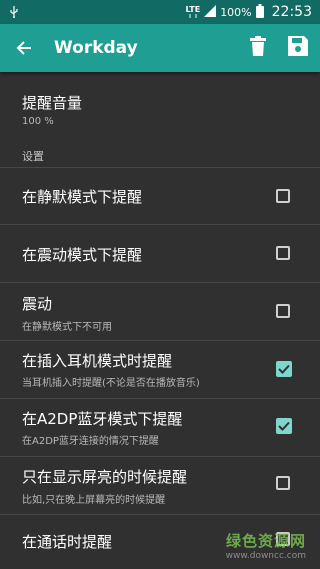 The width and height of the screenshot is (320, 569). I want to click on app-bar: Workday, so click(160, 48).